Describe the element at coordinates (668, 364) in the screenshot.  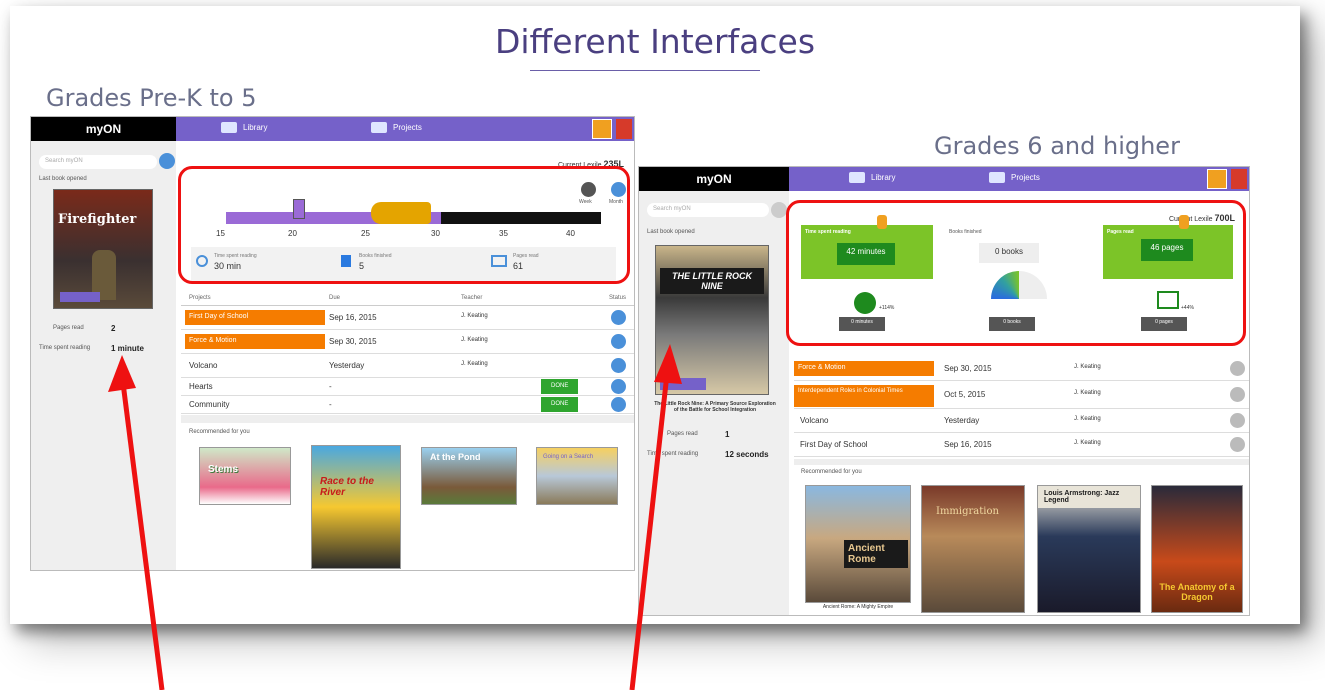
I see `arrow-right-head` at that location.